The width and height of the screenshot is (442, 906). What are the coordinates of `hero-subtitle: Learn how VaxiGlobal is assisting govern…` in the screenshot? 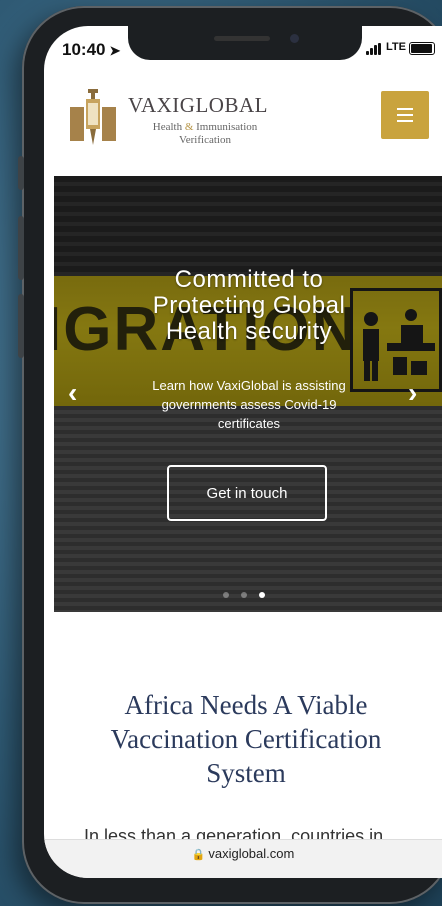 It's located at (249, 404).